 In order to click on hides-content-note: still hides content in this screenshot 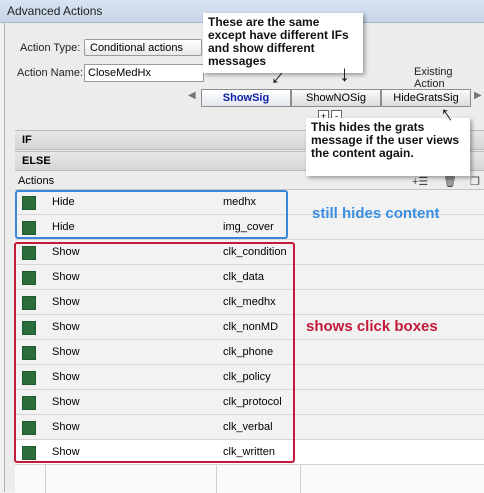, I will do `click(376, 213)`.